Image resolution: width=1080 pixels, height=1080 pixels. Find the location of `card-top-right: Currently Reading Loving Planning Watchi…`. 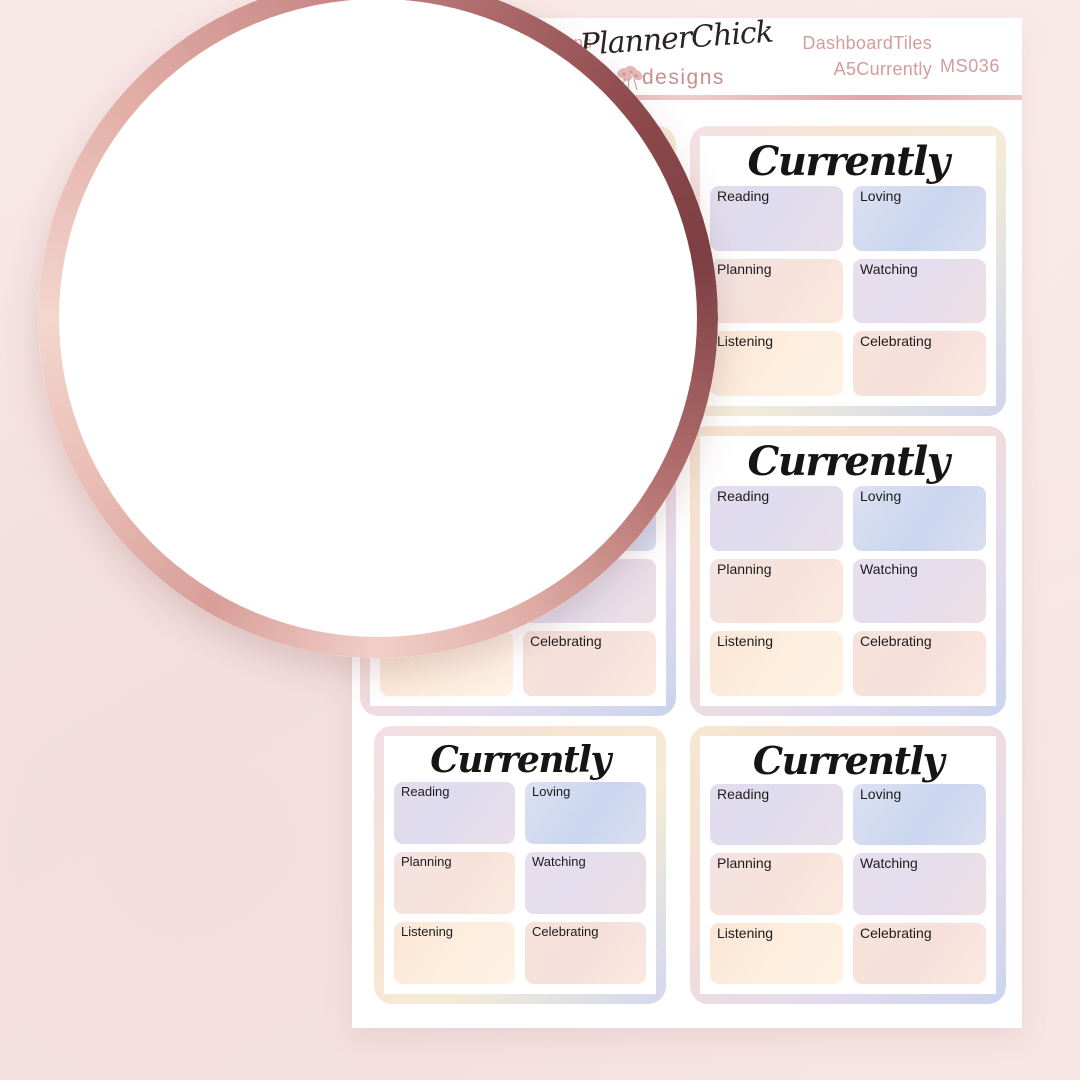

card-top-right: Currently Reading Loving Planning Watchi… is located at coordinates (848, 271).